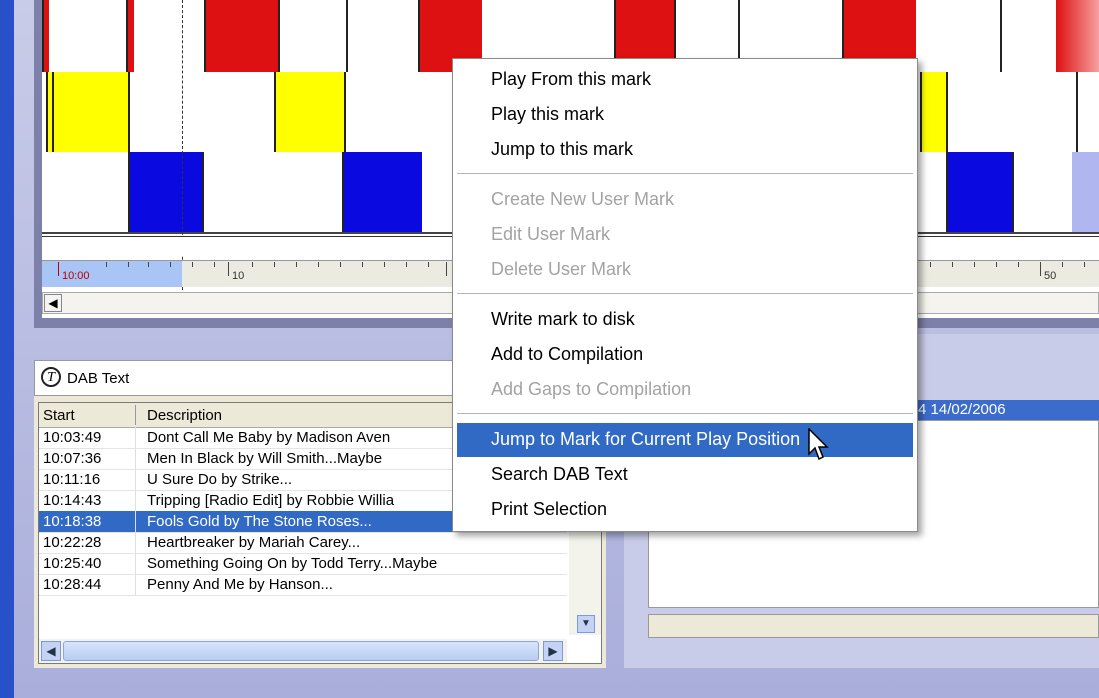  What do you see at coordinates (76, 276) in the screenshot?
I see `ruler-label-start: 10:00` at bounding box center [76, 276].